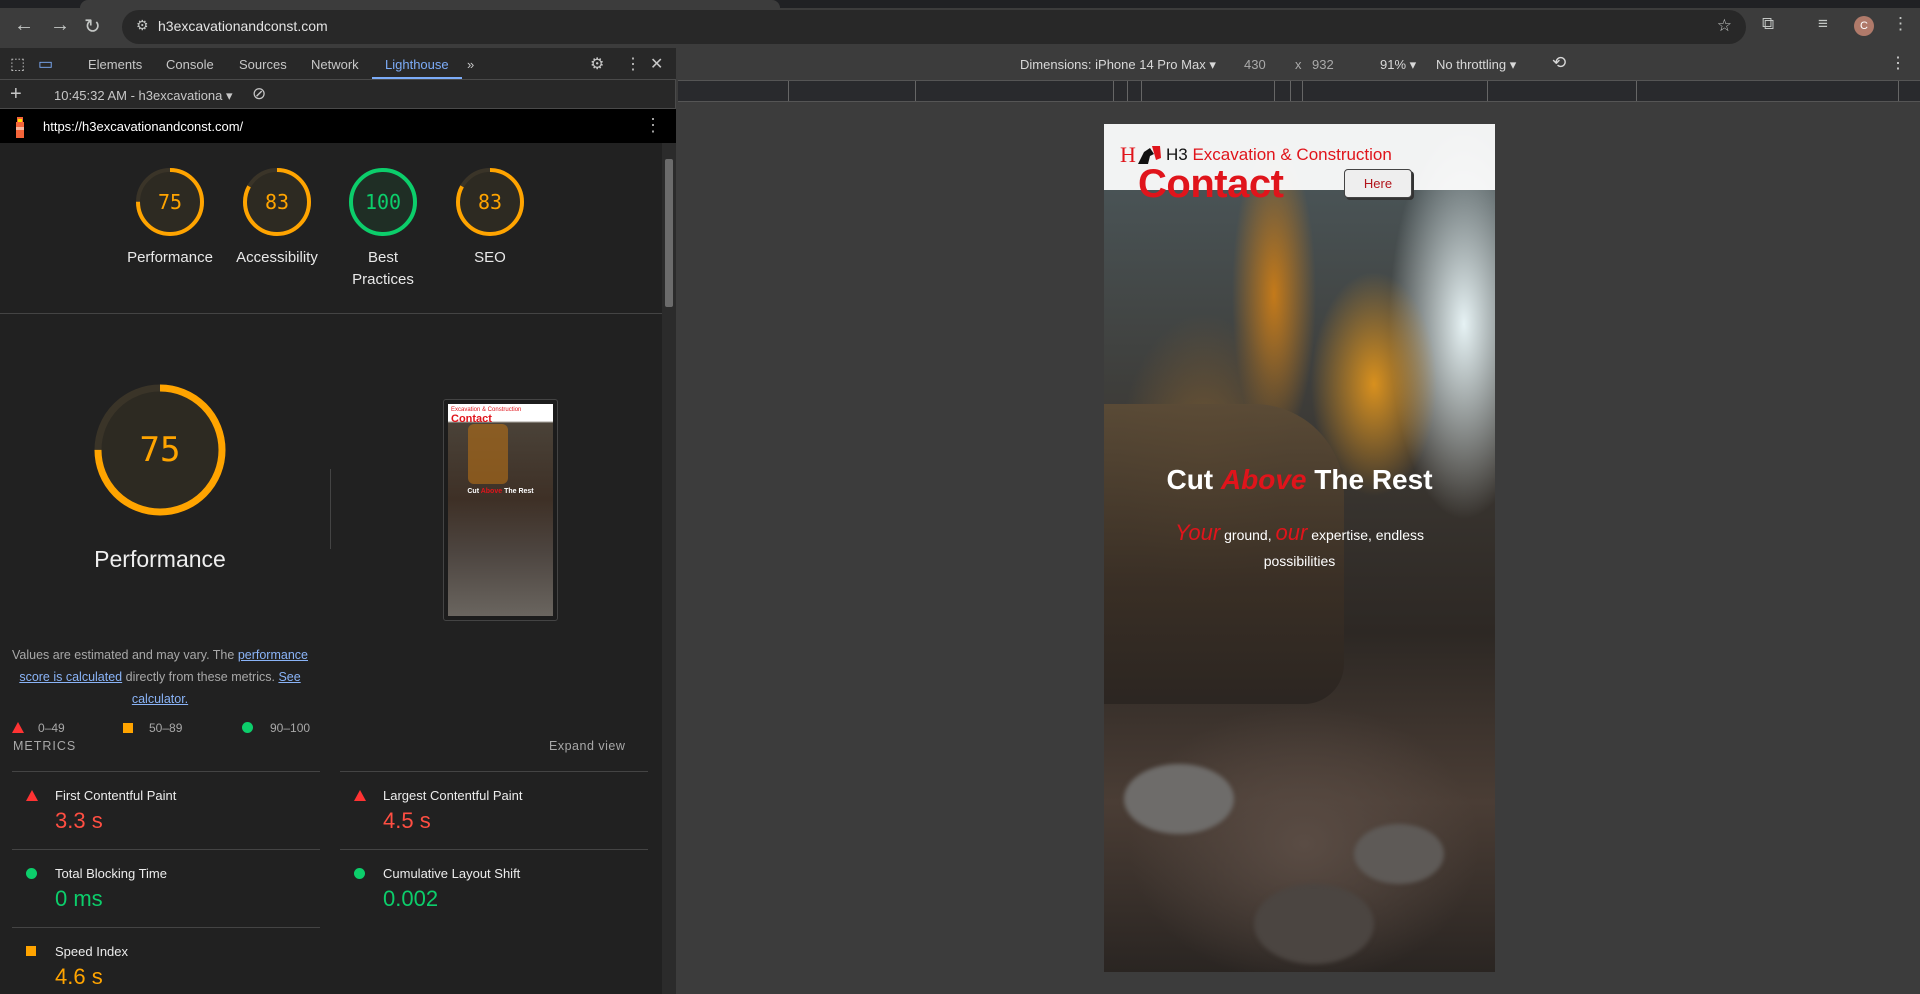  What do you see at coordinates (653, 125) in the screenshot?
I see `report-menu-icon: ⋮` at bounding box center [653, 125].